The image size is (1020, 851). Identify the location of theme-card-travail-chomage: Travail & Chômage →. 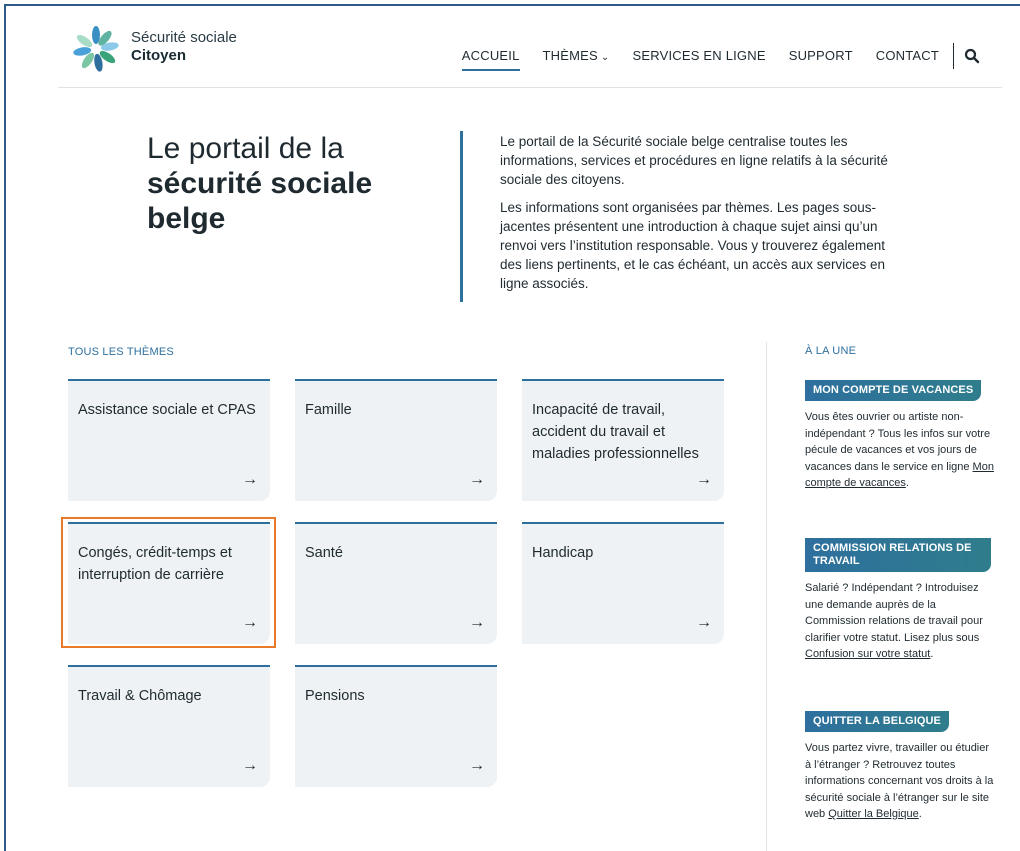
(169, 726).